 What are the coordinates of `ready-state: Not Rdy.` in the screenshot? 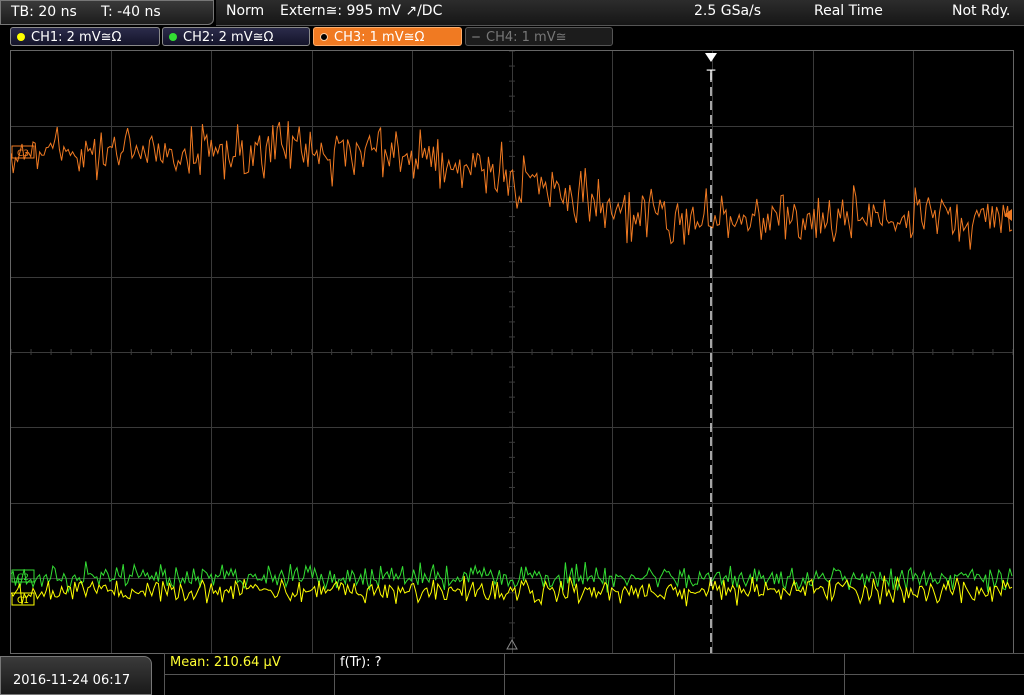 It's located at (981, 11).